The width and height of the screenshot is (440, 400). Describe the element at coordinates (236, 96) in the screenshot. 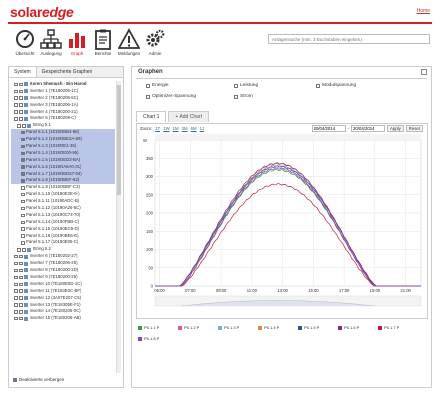

I see `current-checkbox` at that location.